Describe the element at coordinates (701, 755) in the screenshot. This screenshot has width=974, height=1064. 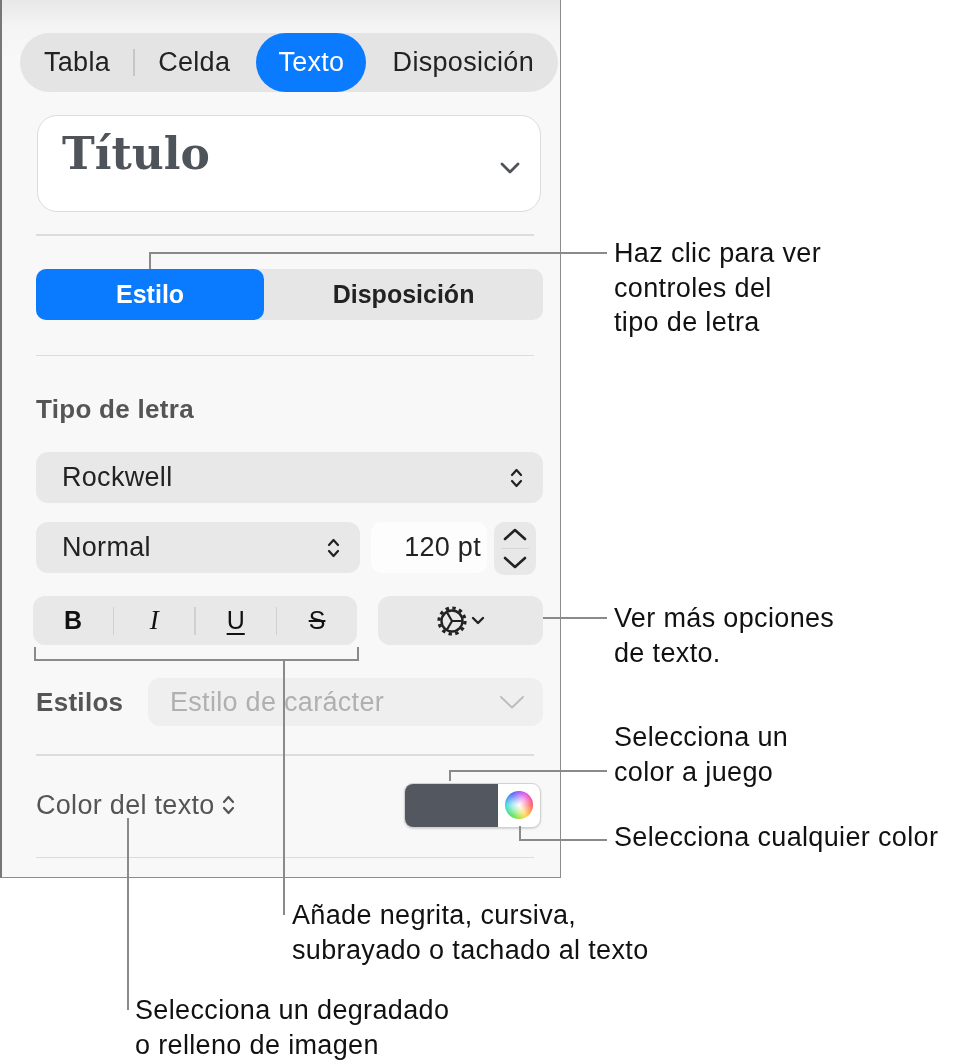
I see `callout-text: Selecciona un color a juego` at that location.